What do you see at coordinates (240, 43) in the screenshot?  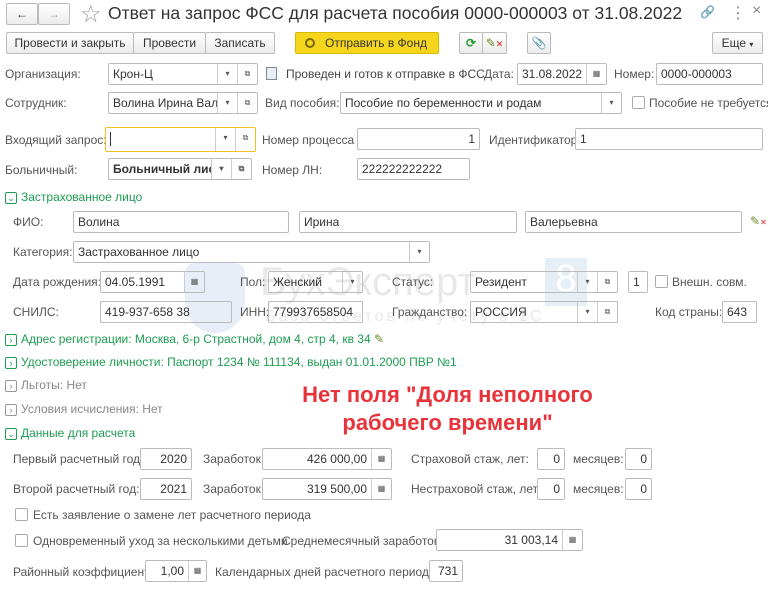 I see `save-button: Записать` at bounding box center [240, 43].